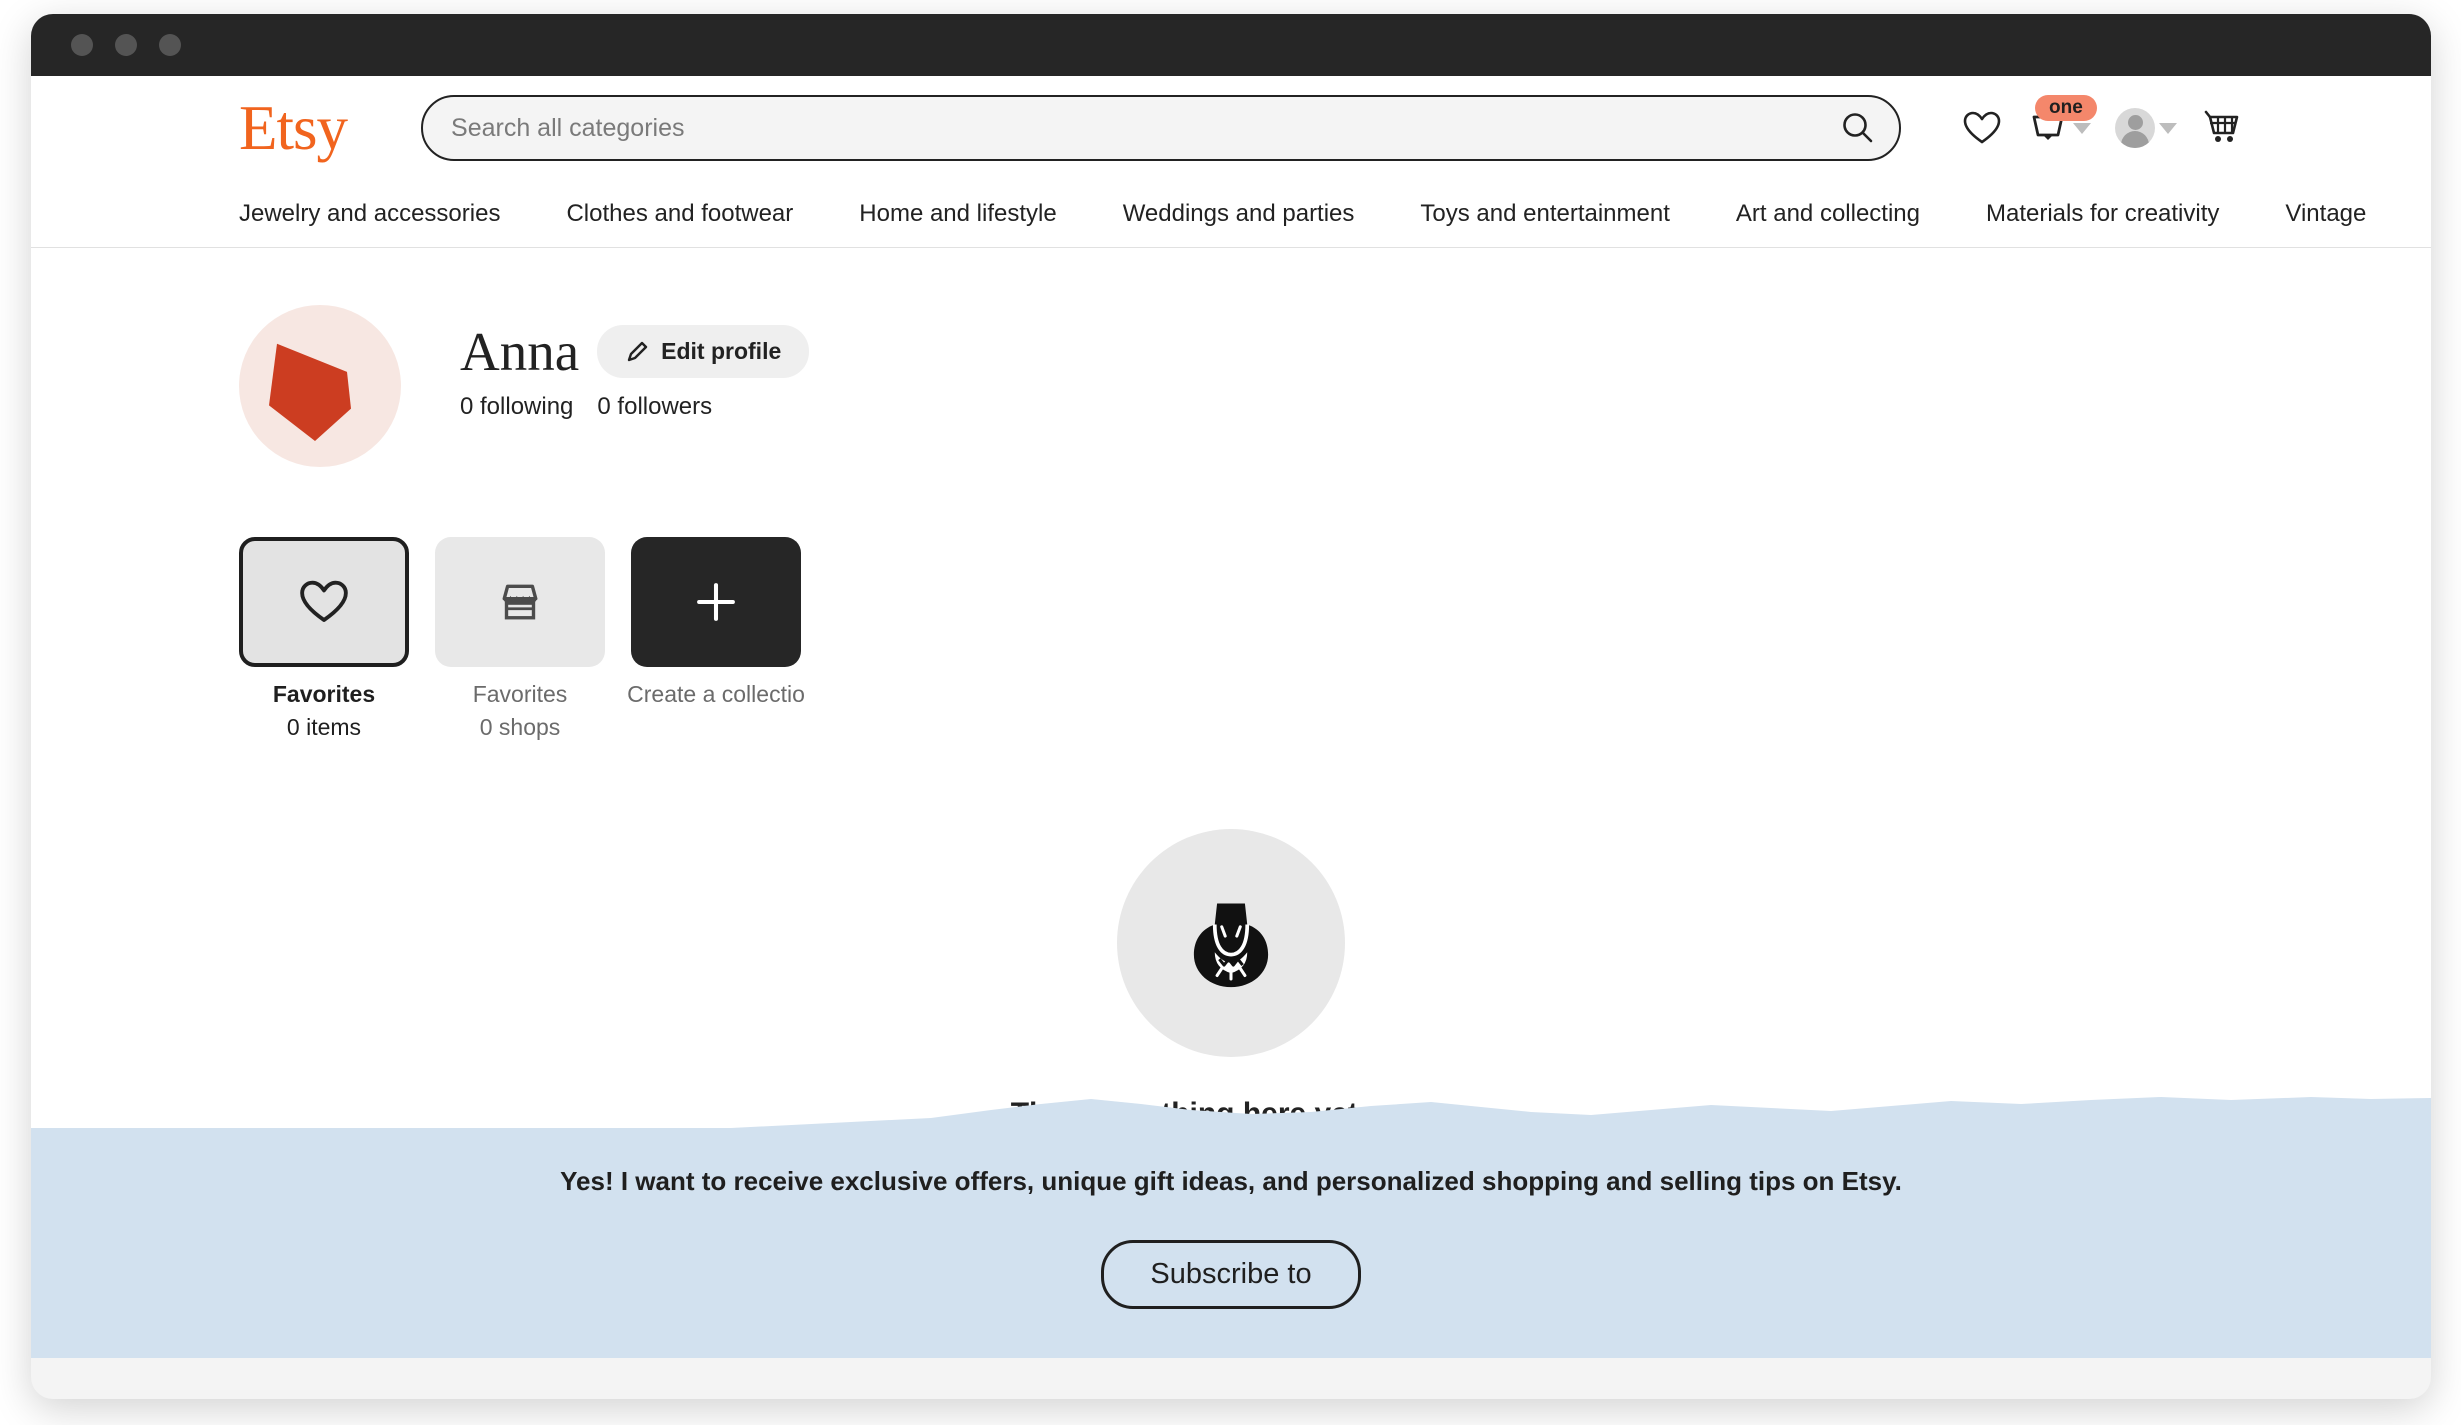  Describe the element at coordinates (170, 45) in the screenshot. I see `maximize-window-button` at that location.